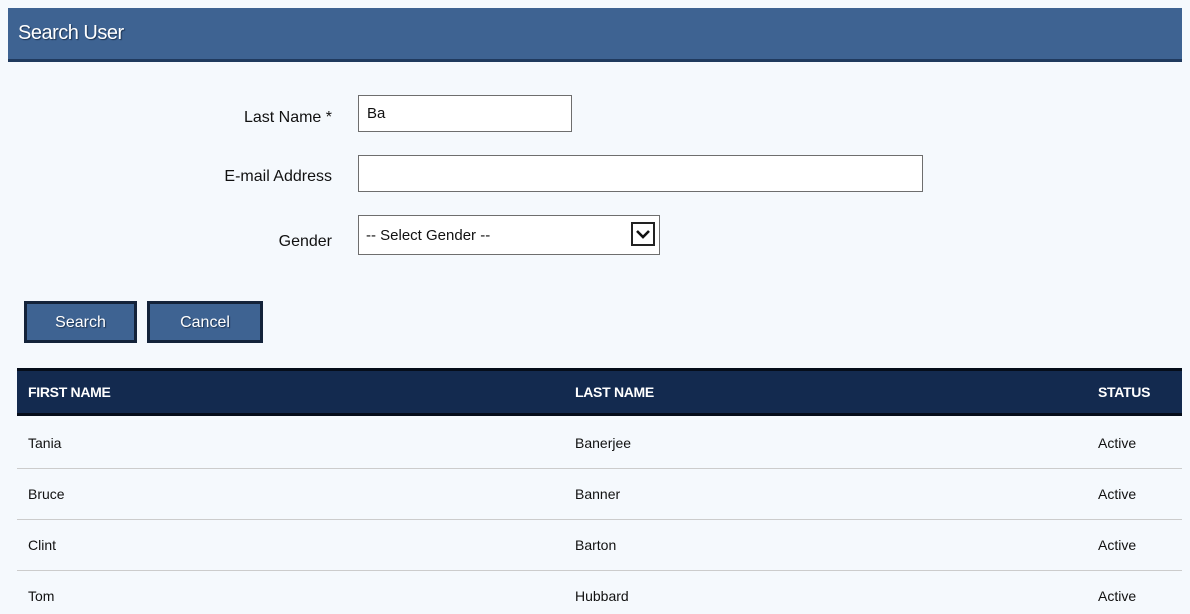 Image resolution: width=1190 pixels, height=614 pixels. Describe the element at coordinates (465, 113) in the screenshot. I see `last-name-input` at that location.